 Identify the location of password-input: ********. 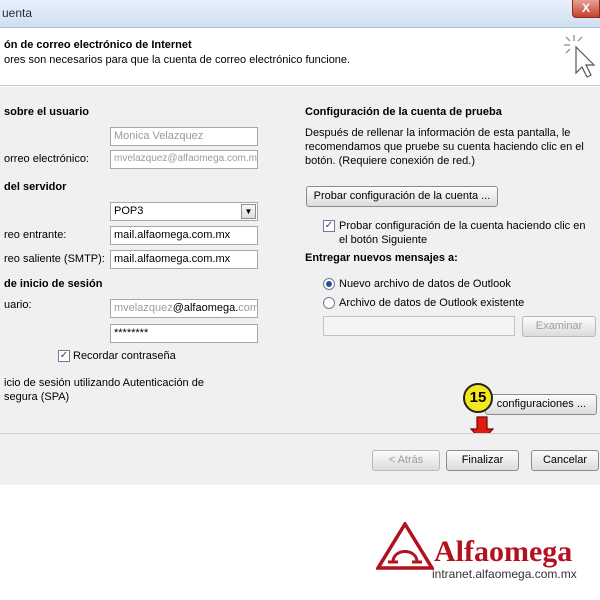
(184, 333).